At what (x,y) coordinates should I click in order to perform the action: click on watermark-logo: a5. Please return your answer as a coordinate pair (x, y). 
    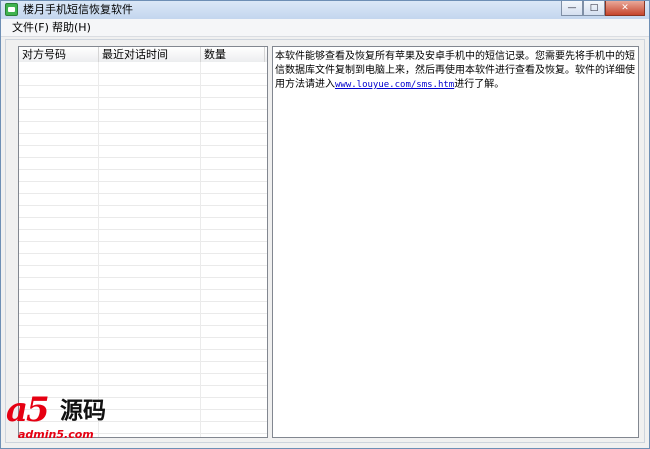
    Looking at the image, I should click on (28, 410).